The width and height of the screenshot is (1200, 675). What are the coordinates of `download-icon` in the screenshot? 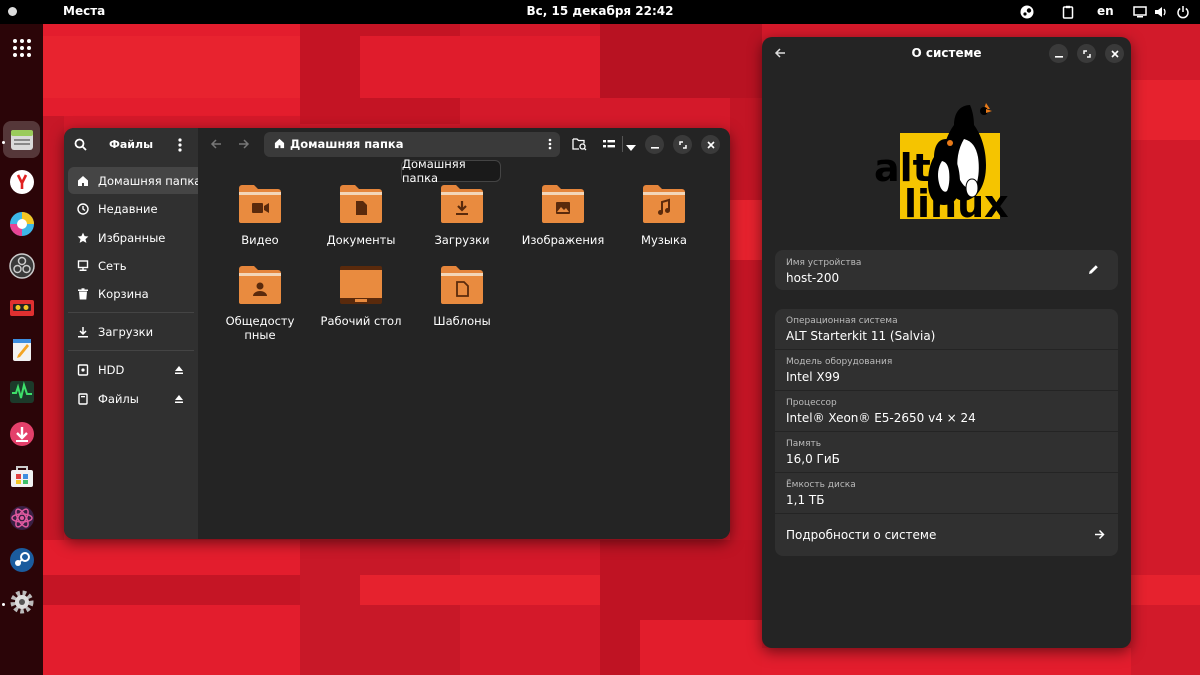 It's located at (83, 332).